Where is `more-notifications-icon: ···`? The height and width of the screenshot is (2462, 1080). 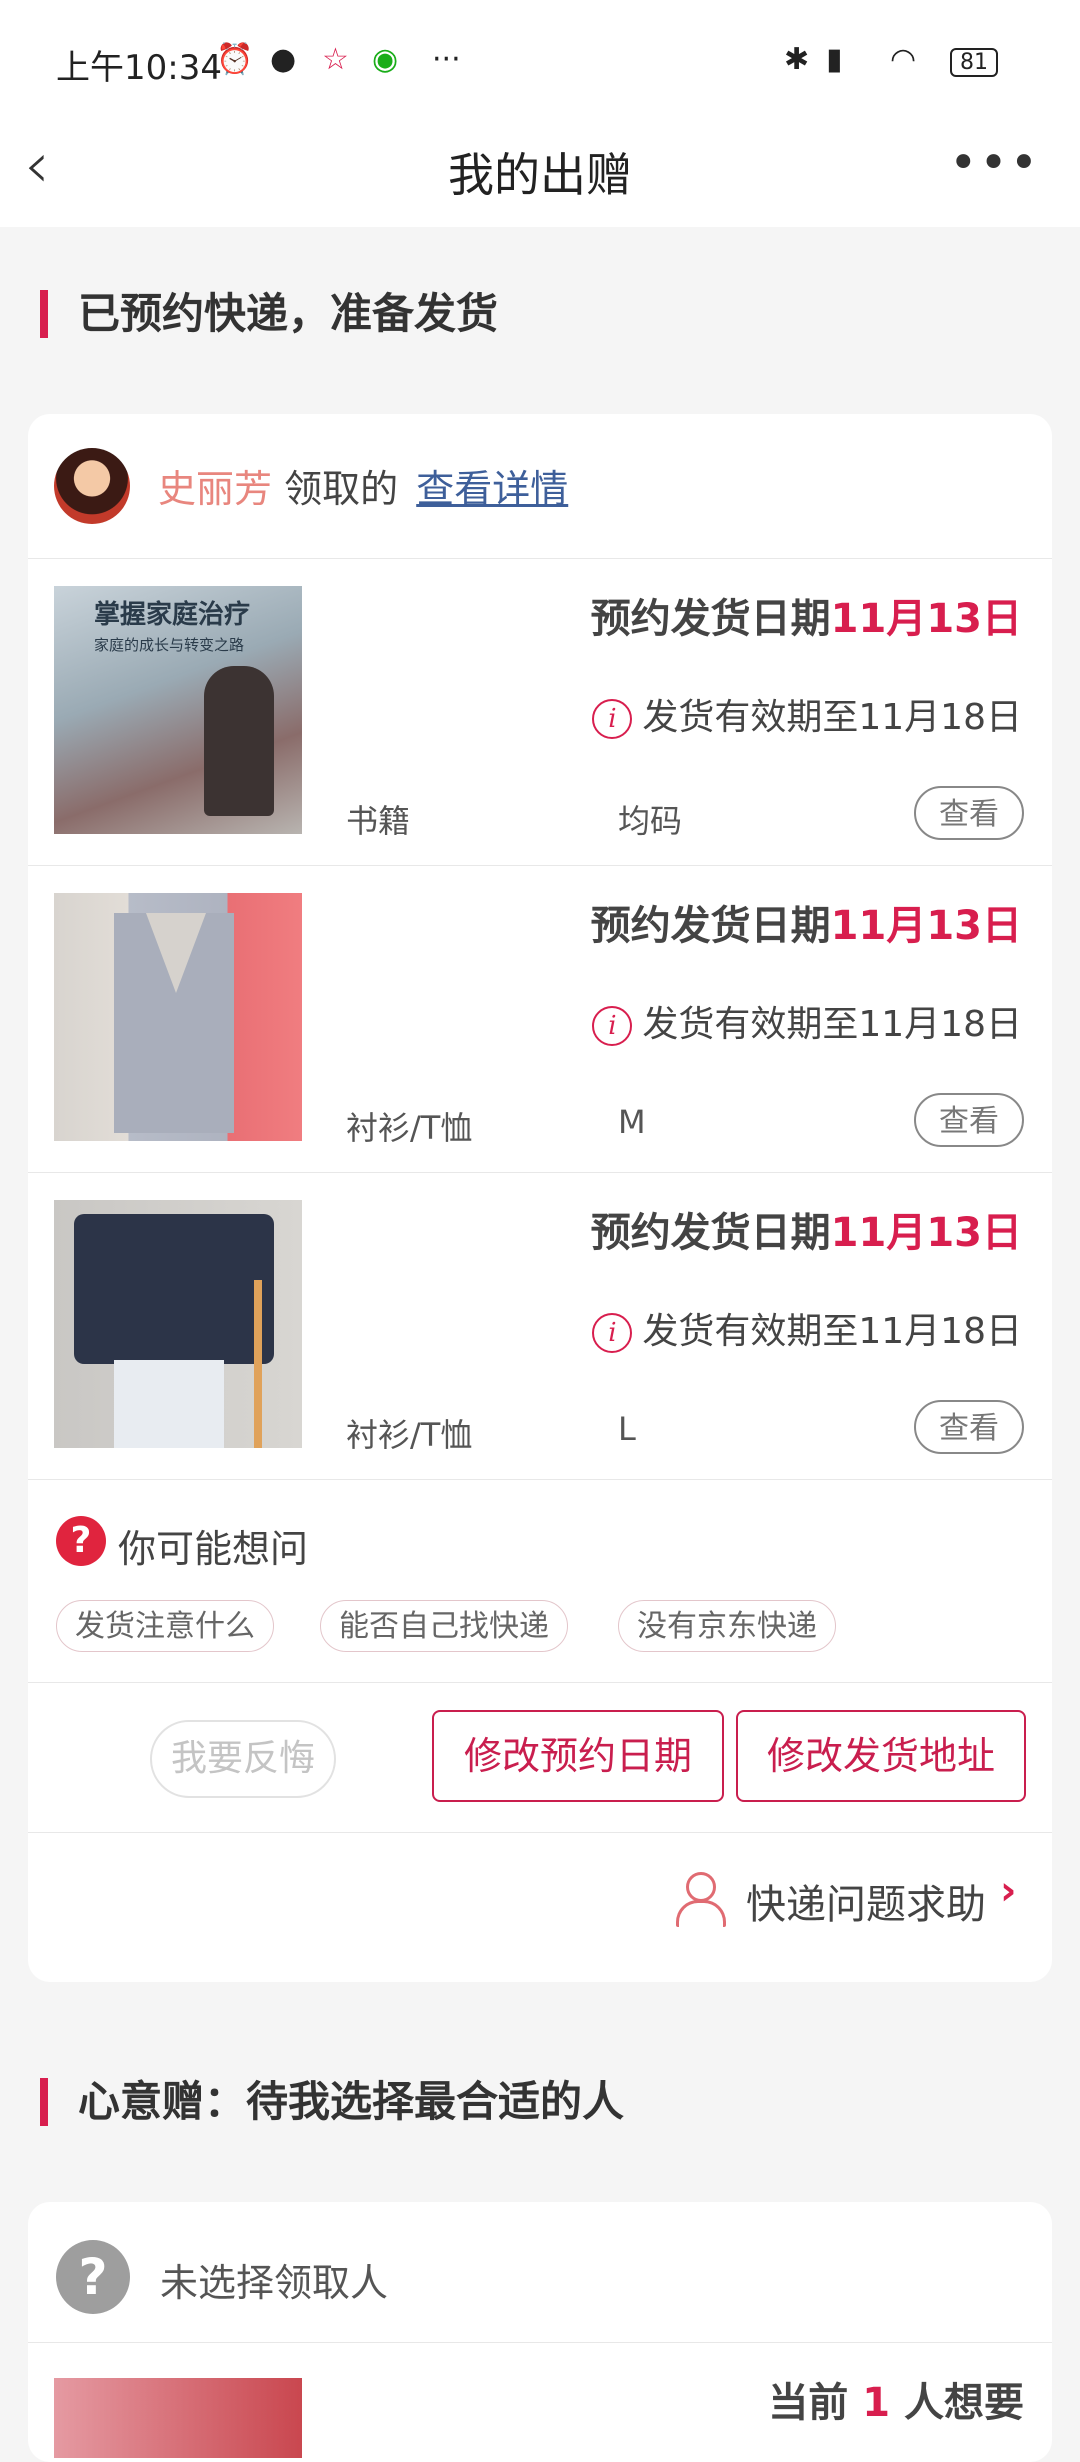
more-notifications-icon: ··· is located at coordinates (446, 59).